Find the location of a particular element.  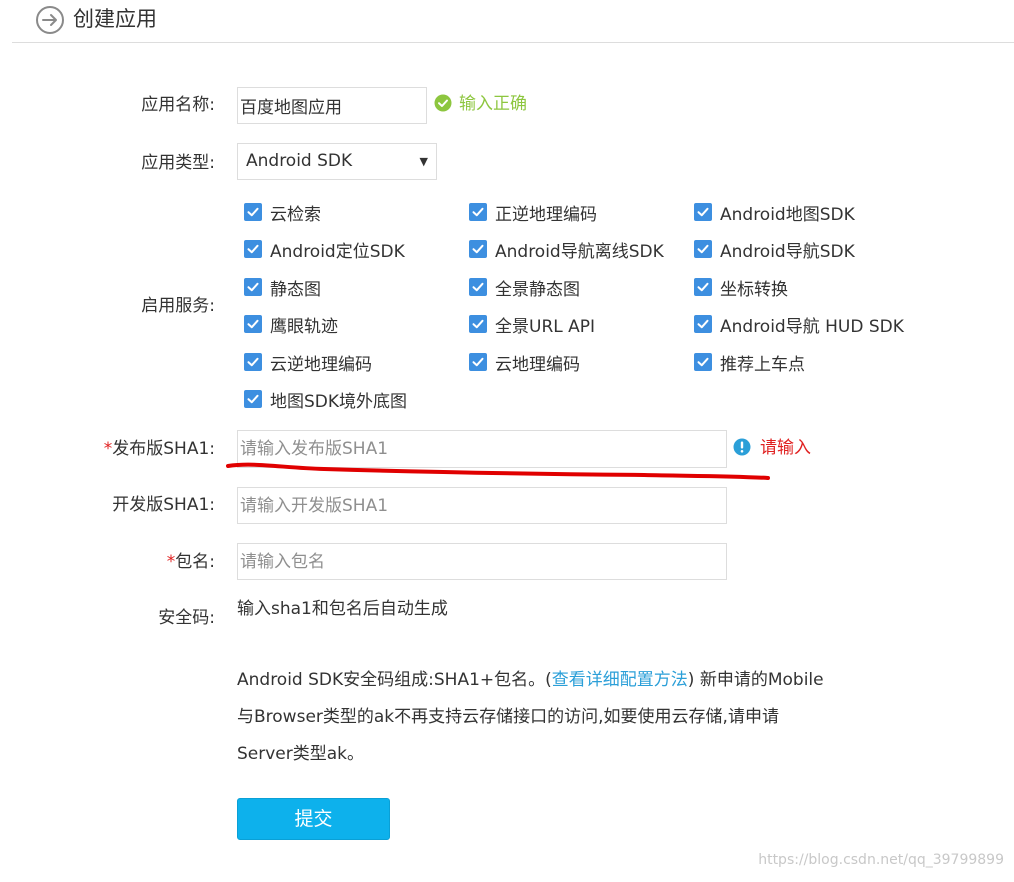

service-label: 全景URL API is located at coordinates (545, 326).